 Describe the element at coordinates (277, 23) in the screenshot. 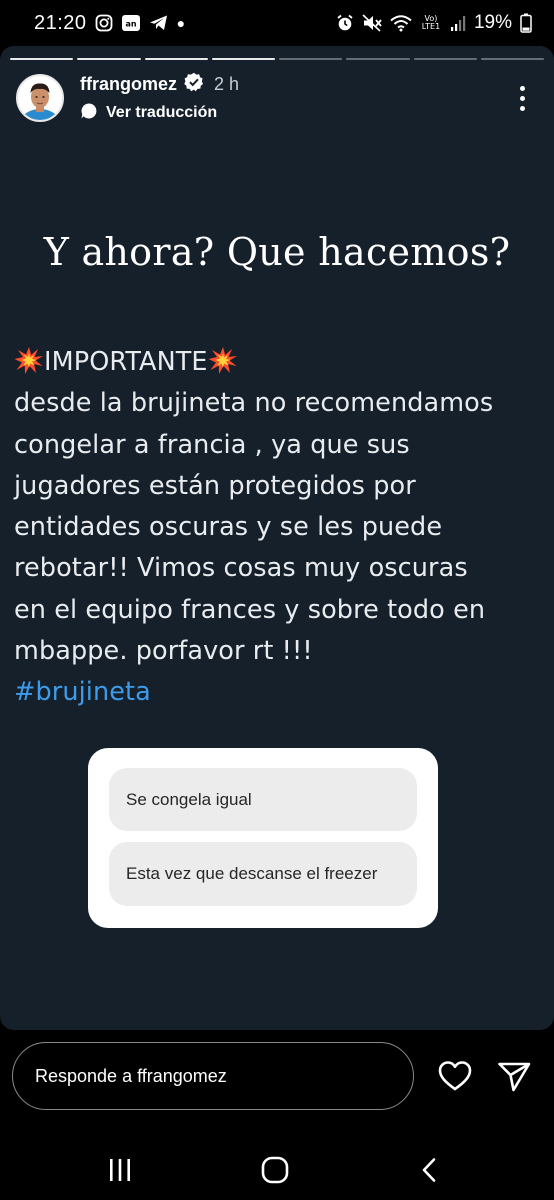

I see `status-bar: 21:20 an ● Vo) LTE1 19%` at that location.